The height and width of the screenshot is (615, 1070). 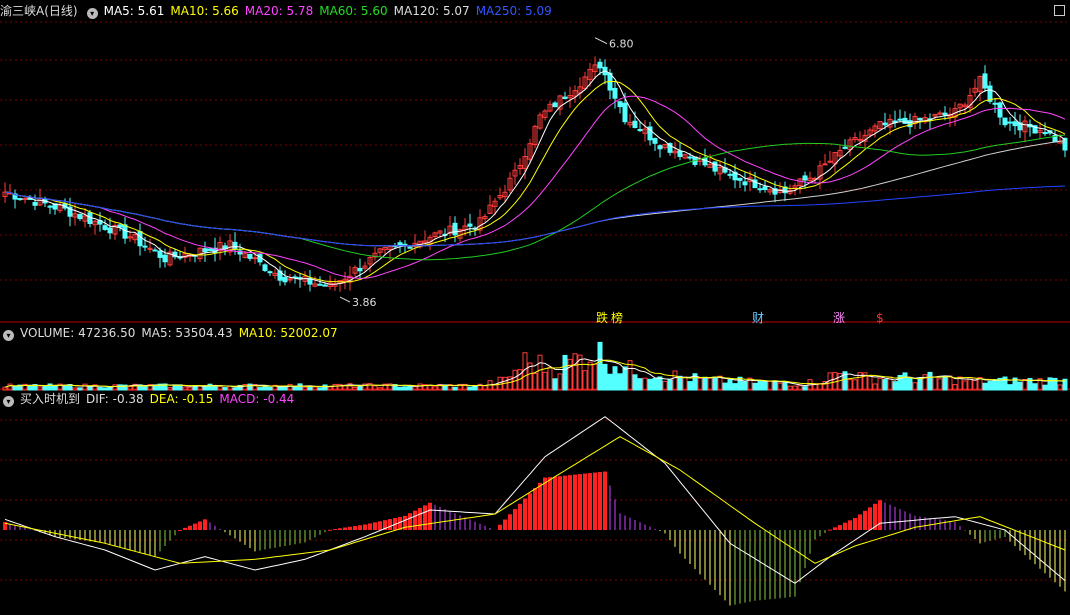 I want to click on macd-value: MACD: -0.44, so click(x=257, y=399).